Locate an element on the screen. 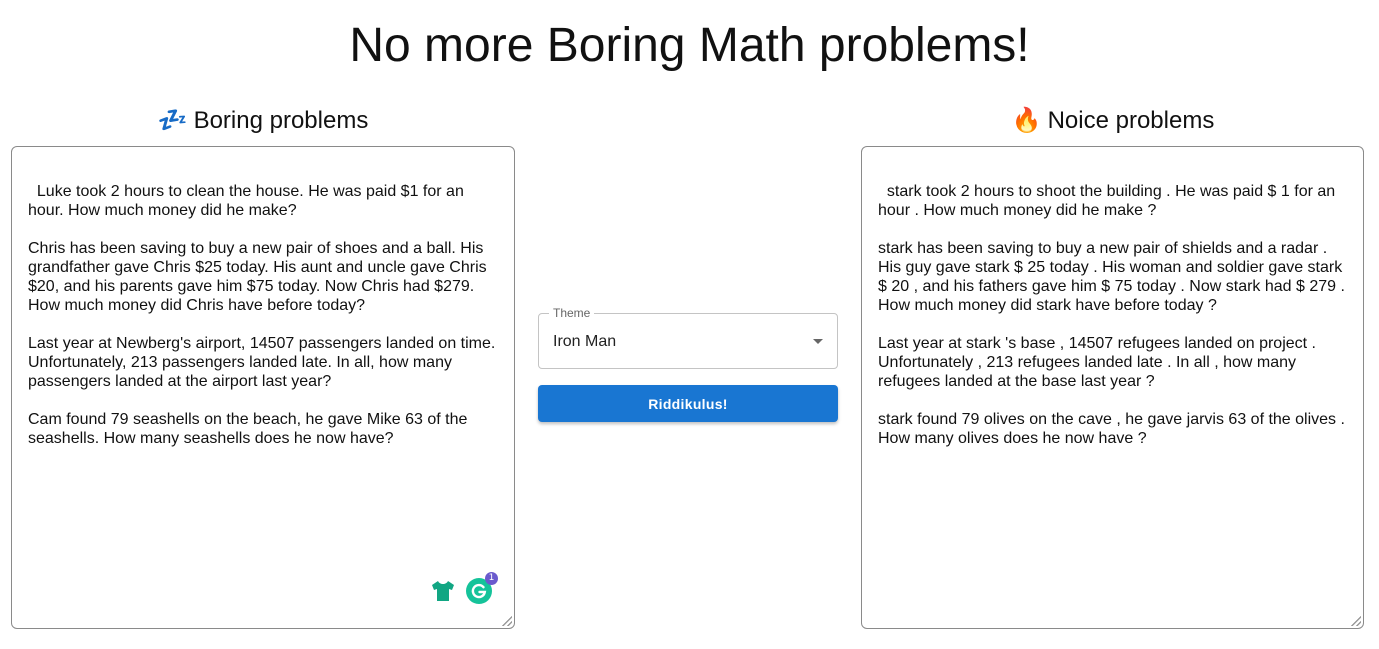  boring-heading: 💤 Boring problems is located at coordinates (263, 121).